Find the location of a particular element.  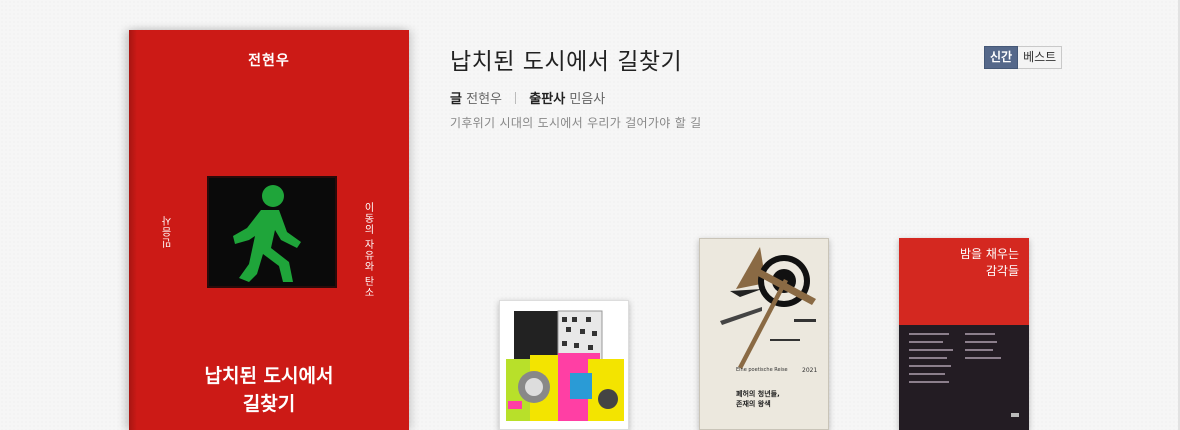

tab-new-books: 신간 is located at coordinates (1001, 57).